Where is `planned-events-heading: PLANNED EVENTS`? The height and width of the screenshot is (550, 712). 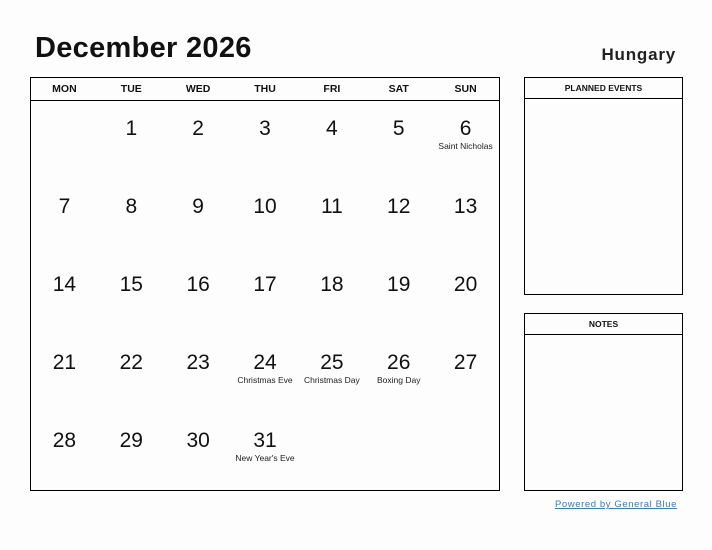
planned-events-heading: PLANNED EVENTS is located at coordinates (603, 88).